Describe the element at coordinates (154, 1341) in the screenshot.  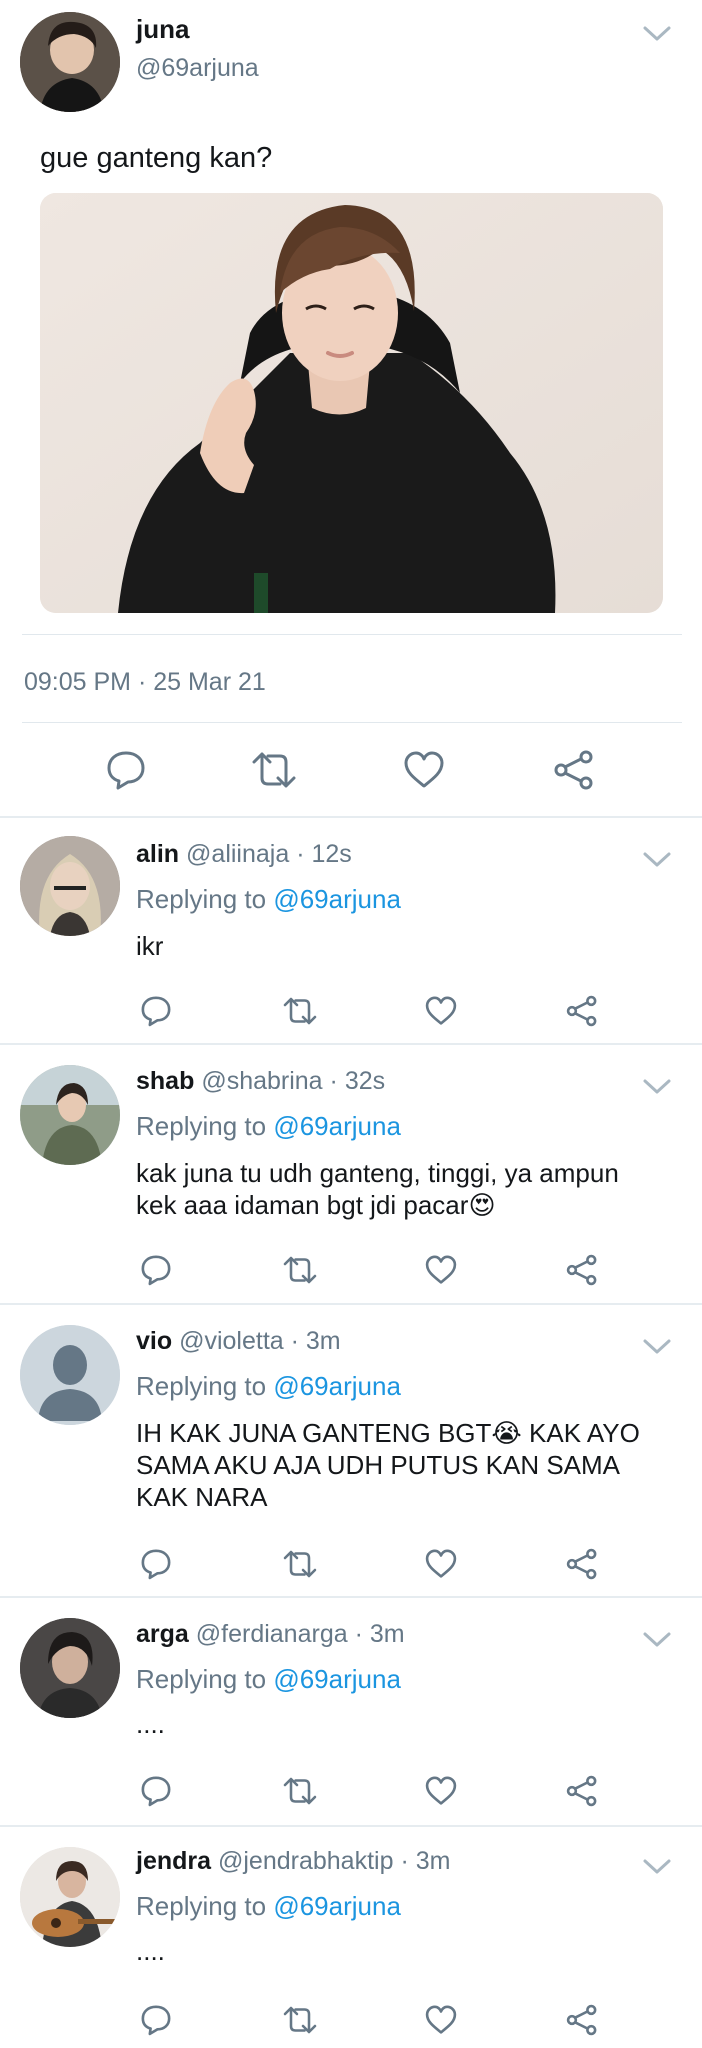
I see `display-name: vio` at that location.